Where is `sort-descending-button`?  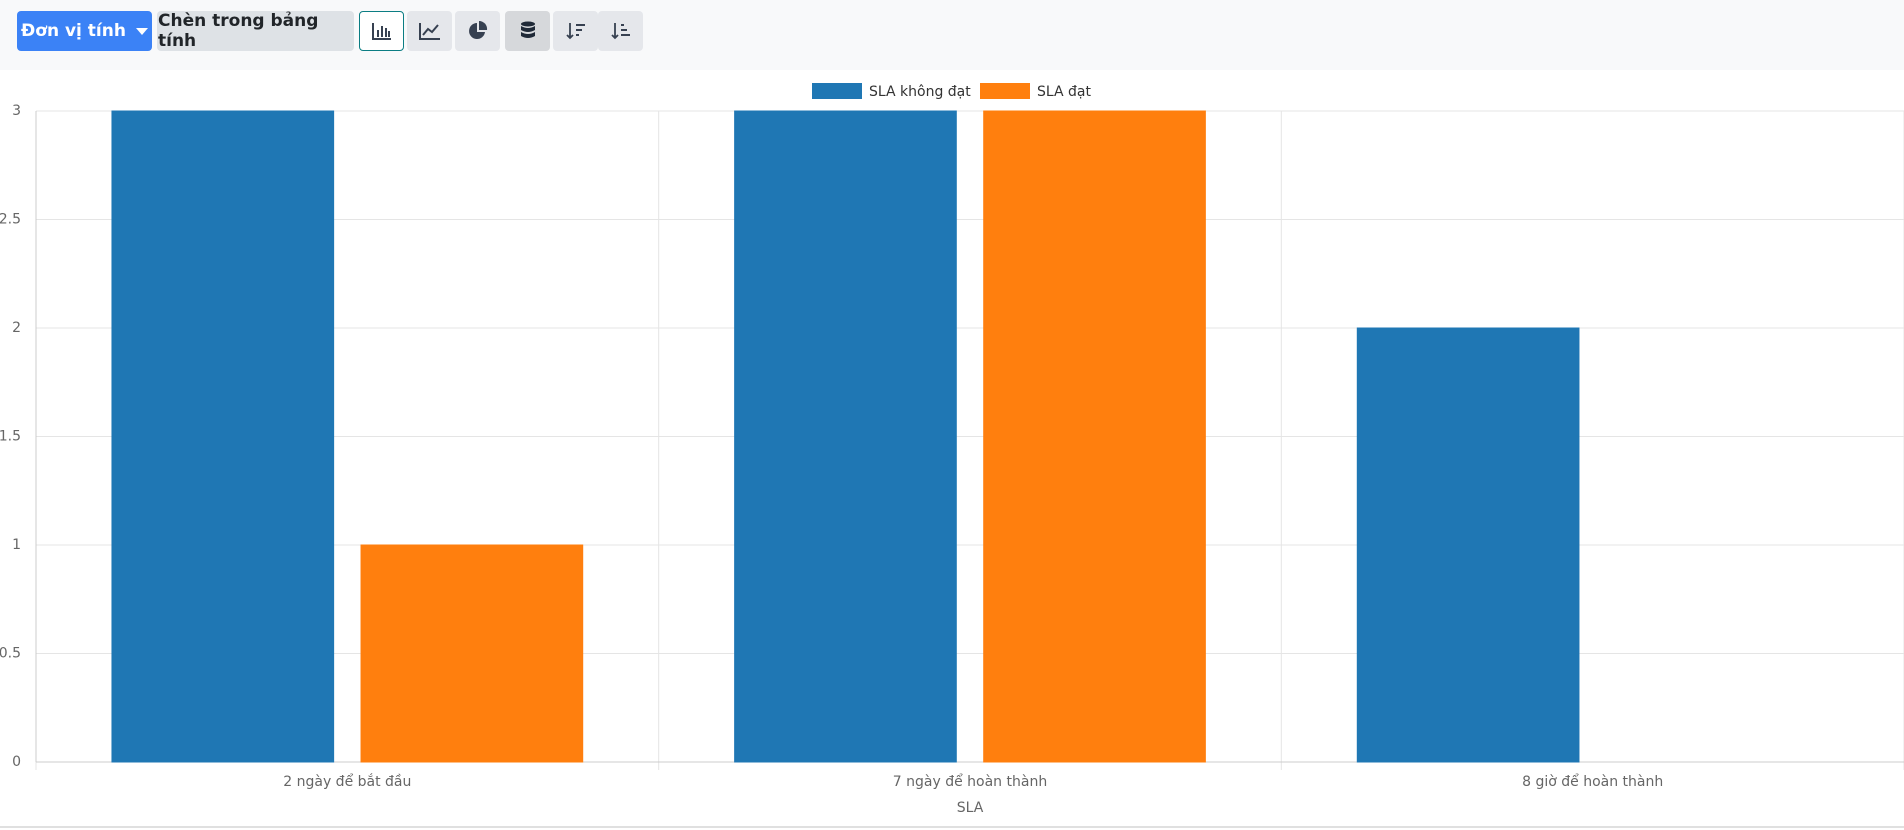
sort-descending-button is located at coordinates (575, 31).